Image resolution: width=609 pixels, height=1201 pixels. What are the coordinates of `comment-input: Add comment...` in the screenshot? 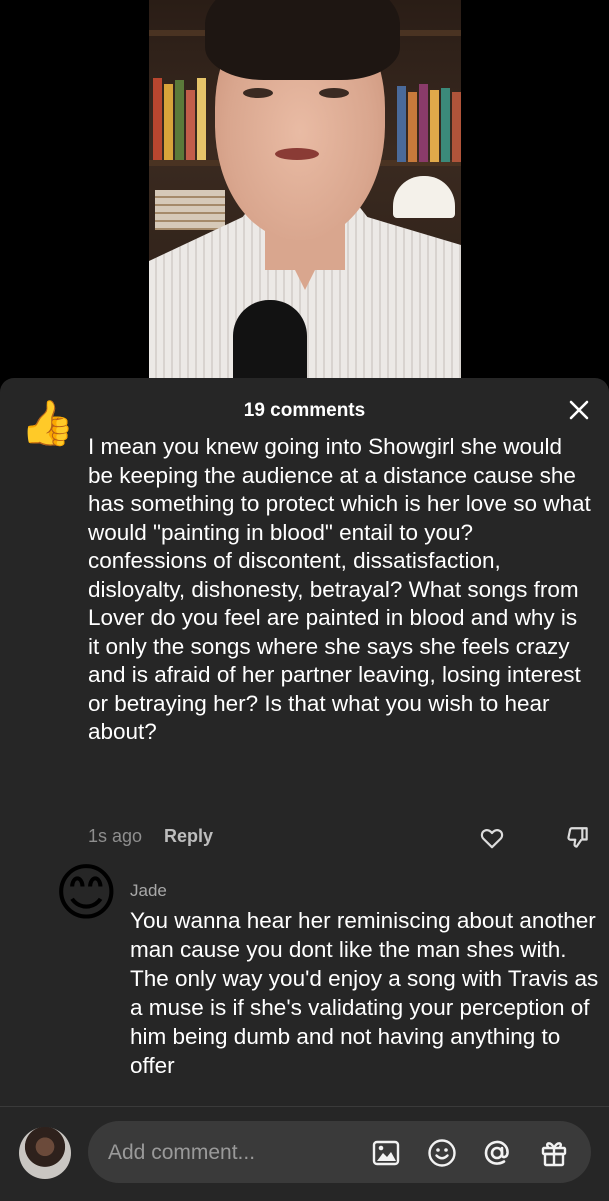 It's located at (339, 1152).